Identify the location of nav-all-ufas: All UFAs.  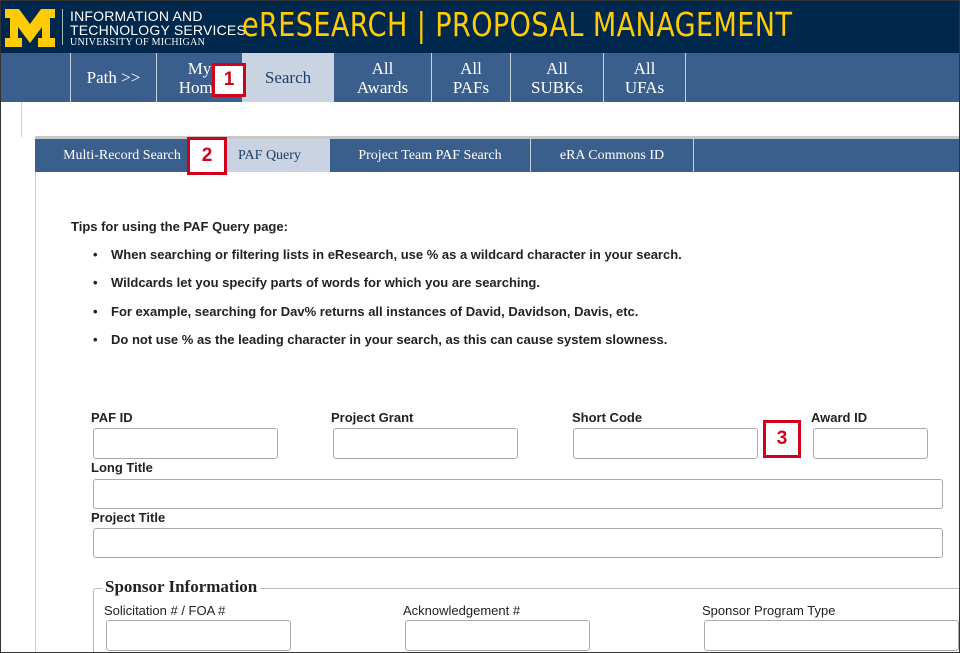
(645, 77).